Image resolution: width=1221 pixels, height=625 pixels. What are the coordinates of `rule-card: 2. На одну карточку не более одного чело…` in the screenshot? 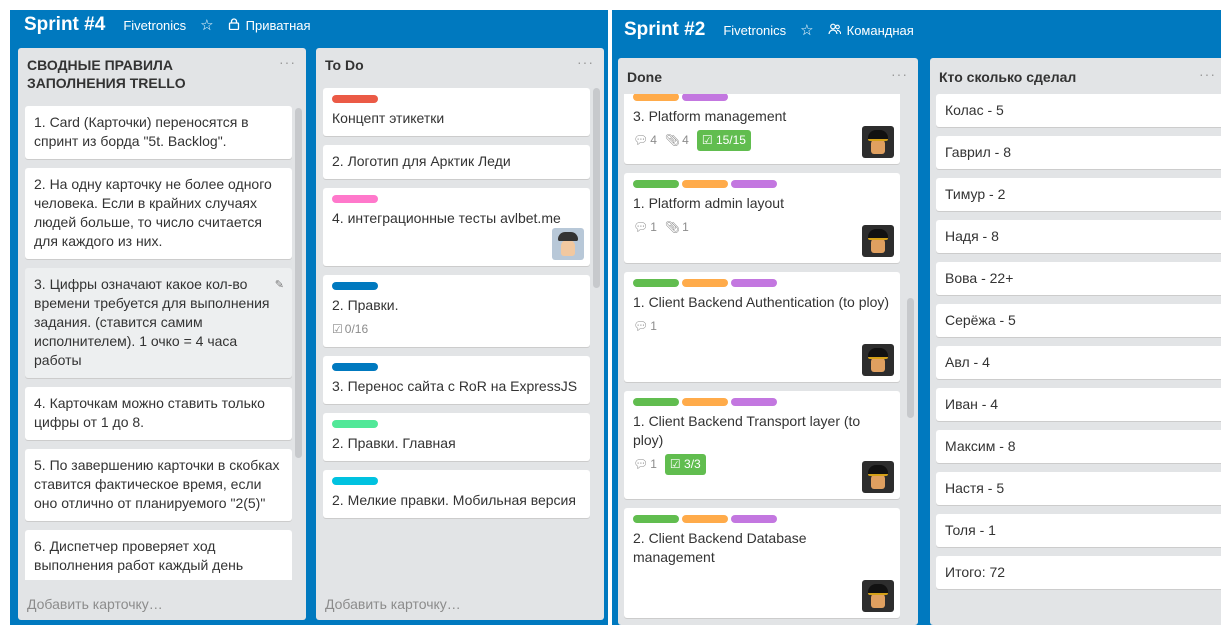 It's located at (158, 213).